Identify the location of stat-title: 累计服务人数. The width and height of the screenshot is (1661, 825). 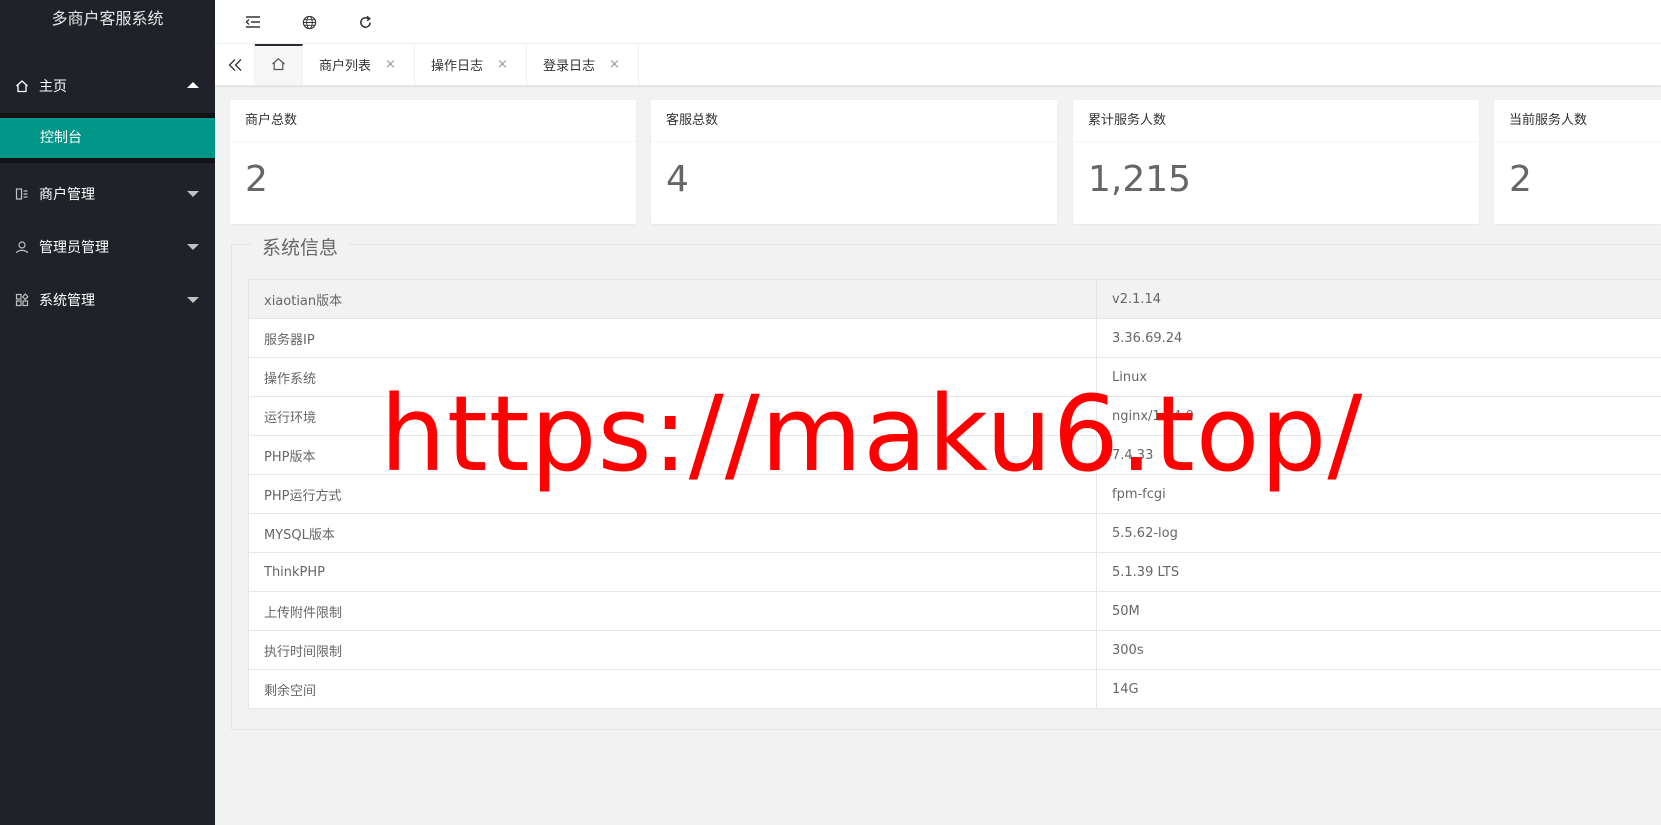
(1276, 121).